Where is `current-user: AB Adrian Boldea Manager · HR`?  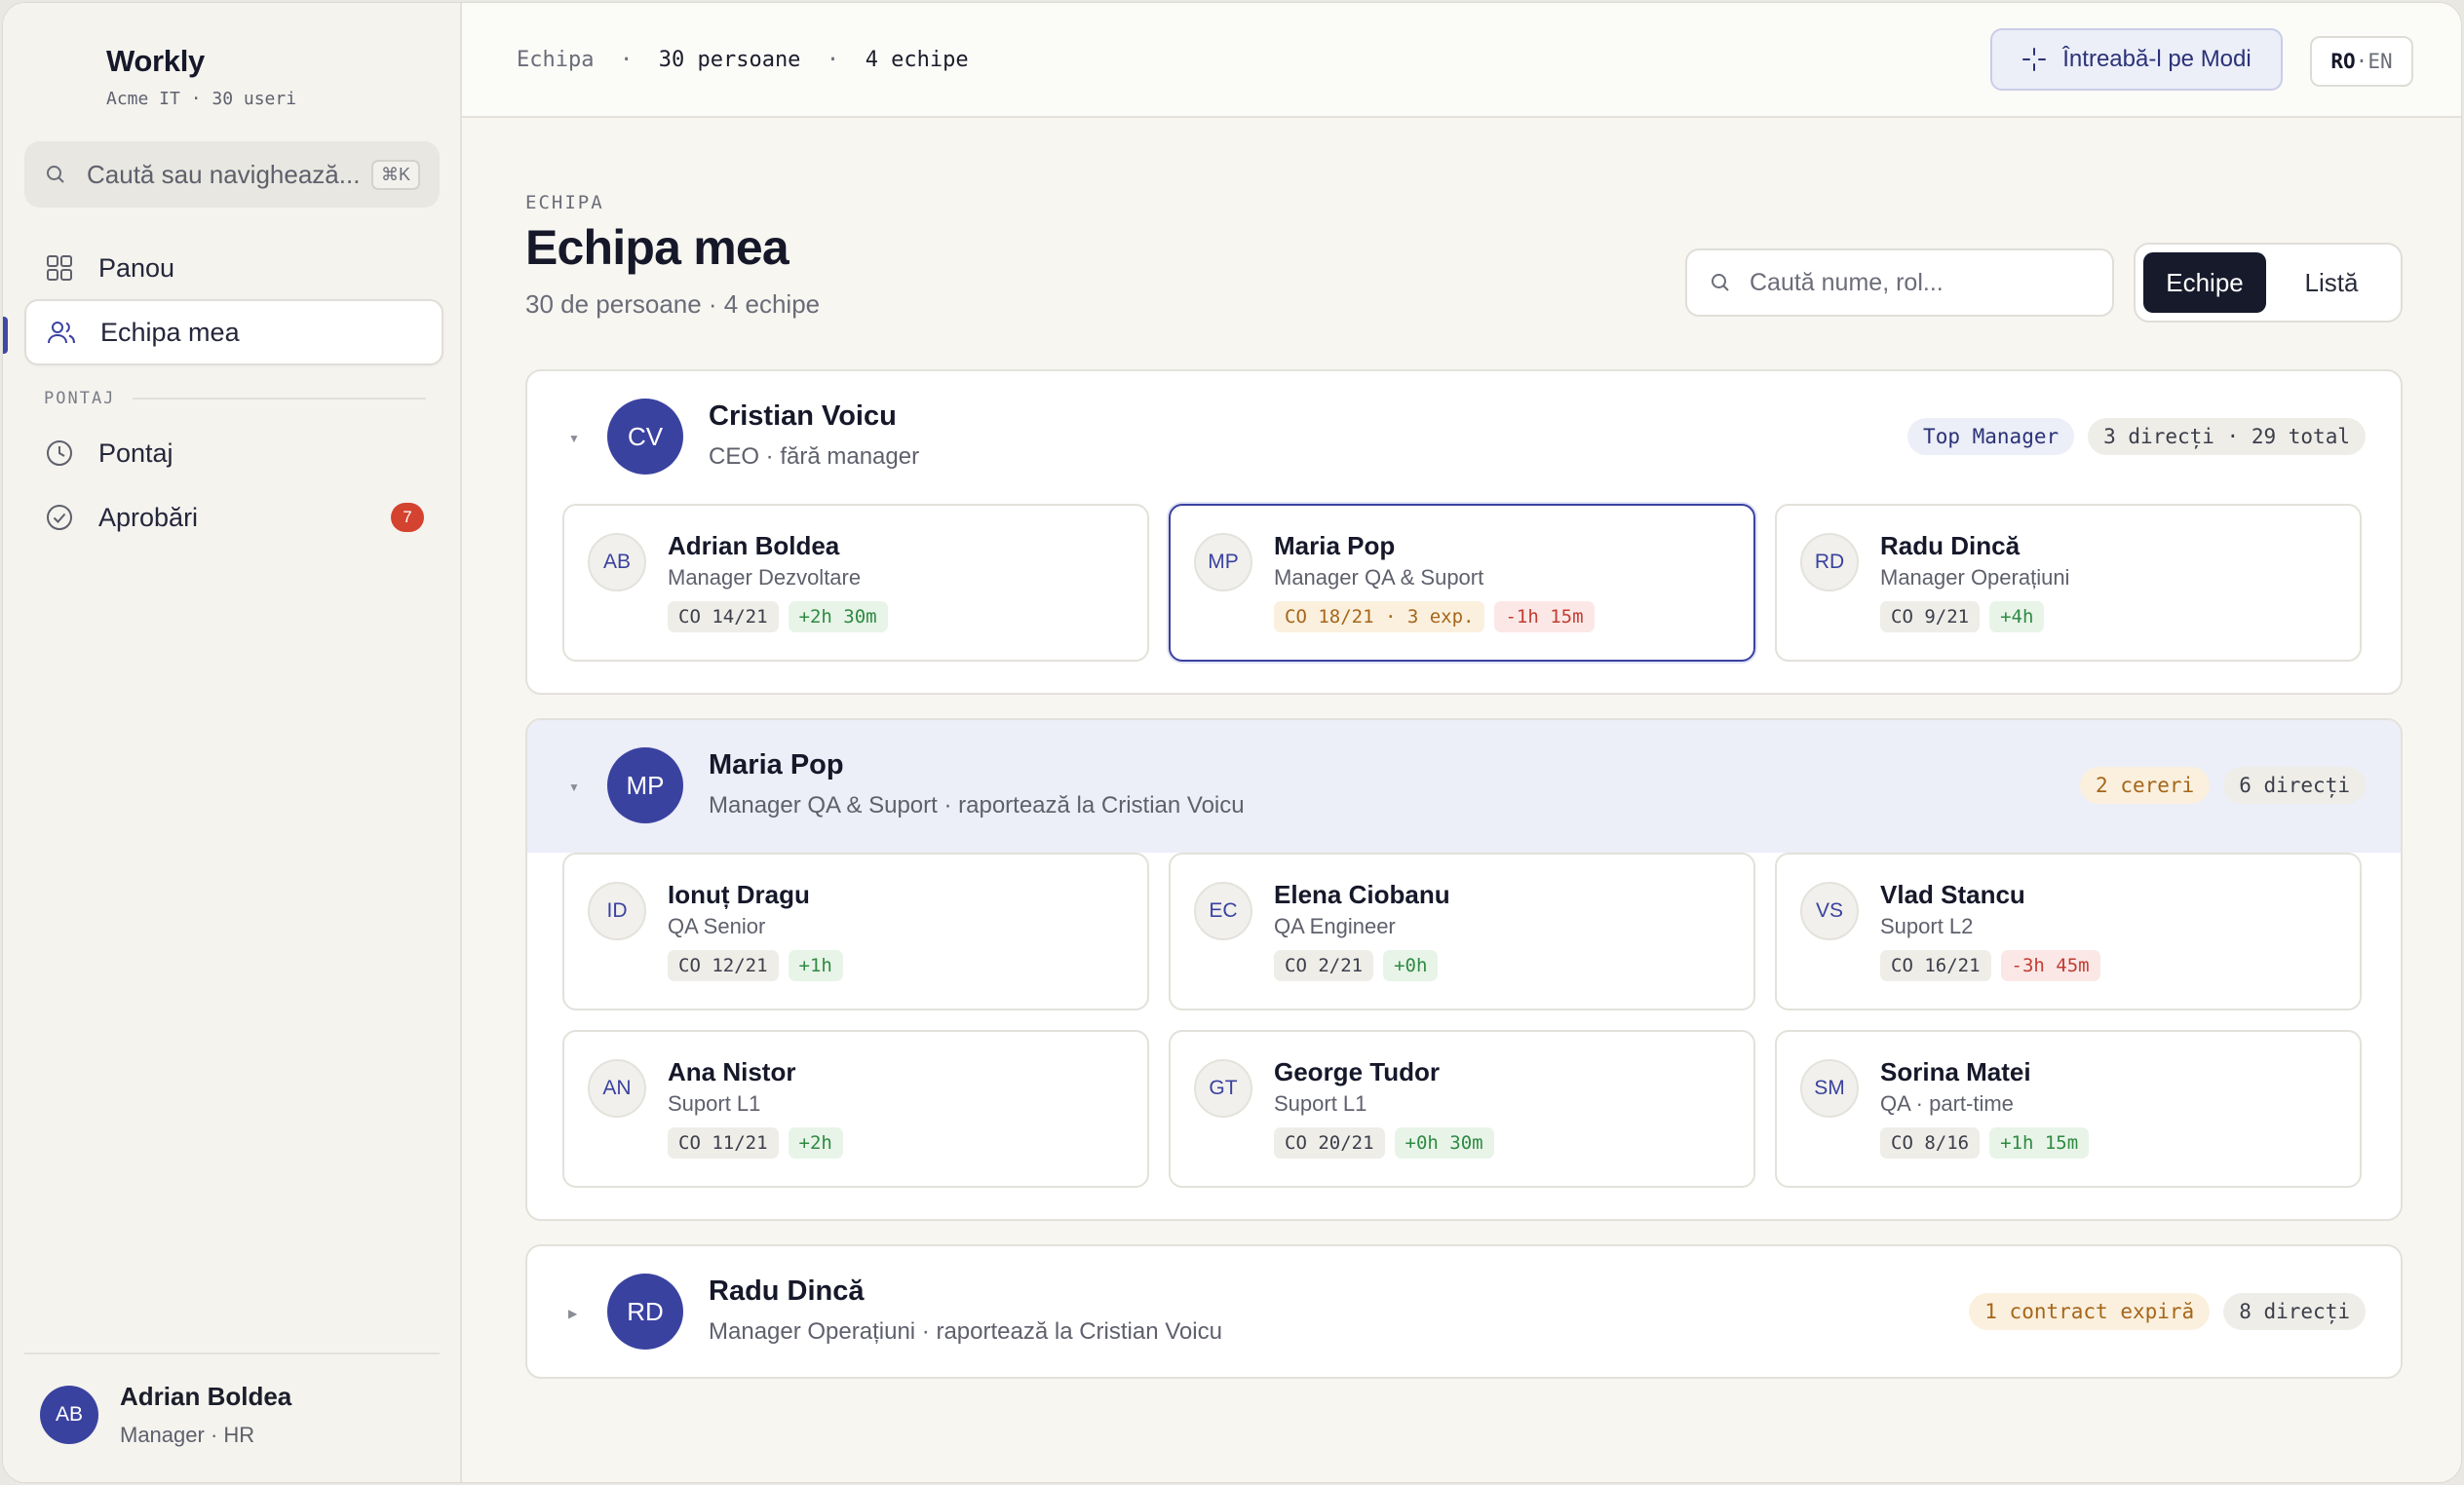 current-user: AB Adrian Boldea Manager · HR is located at coordinates (232, 1417).